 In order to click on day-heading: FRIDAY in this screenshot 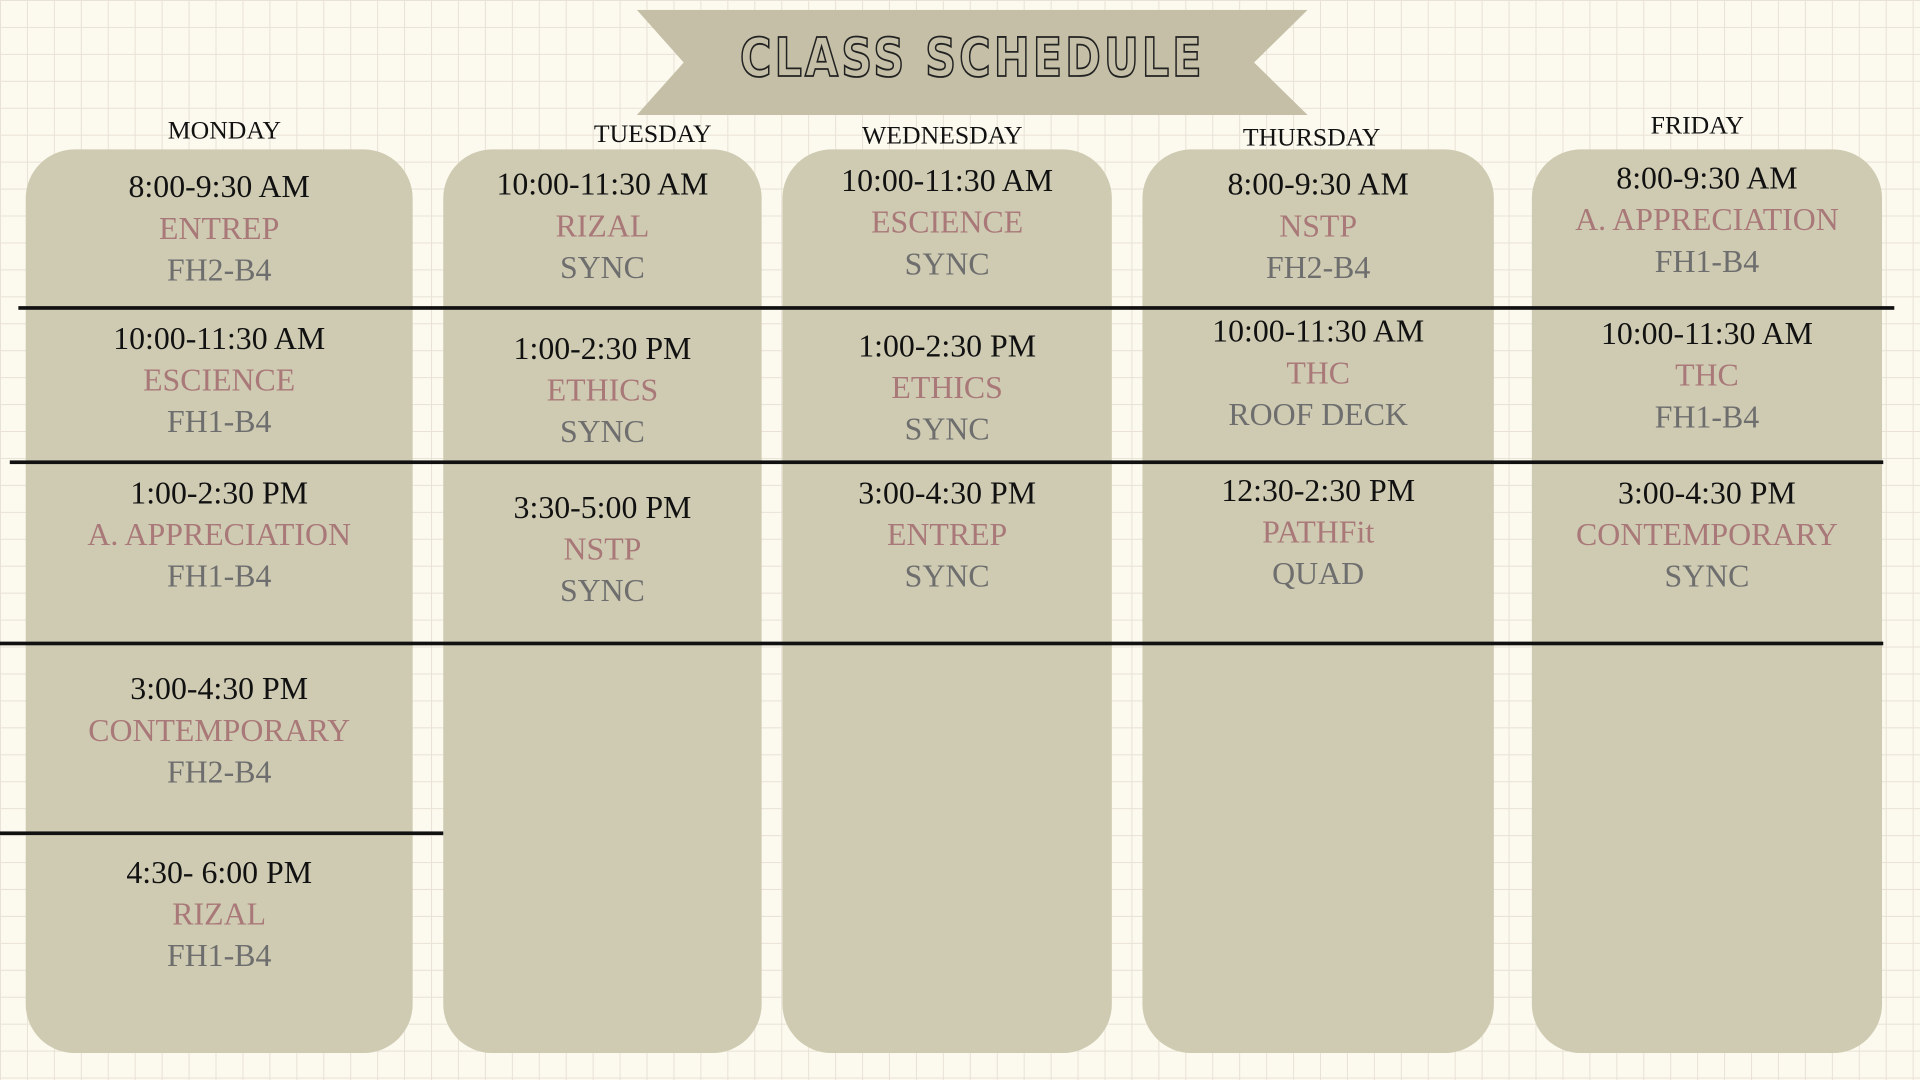, I will do `click(1697, 125)`.